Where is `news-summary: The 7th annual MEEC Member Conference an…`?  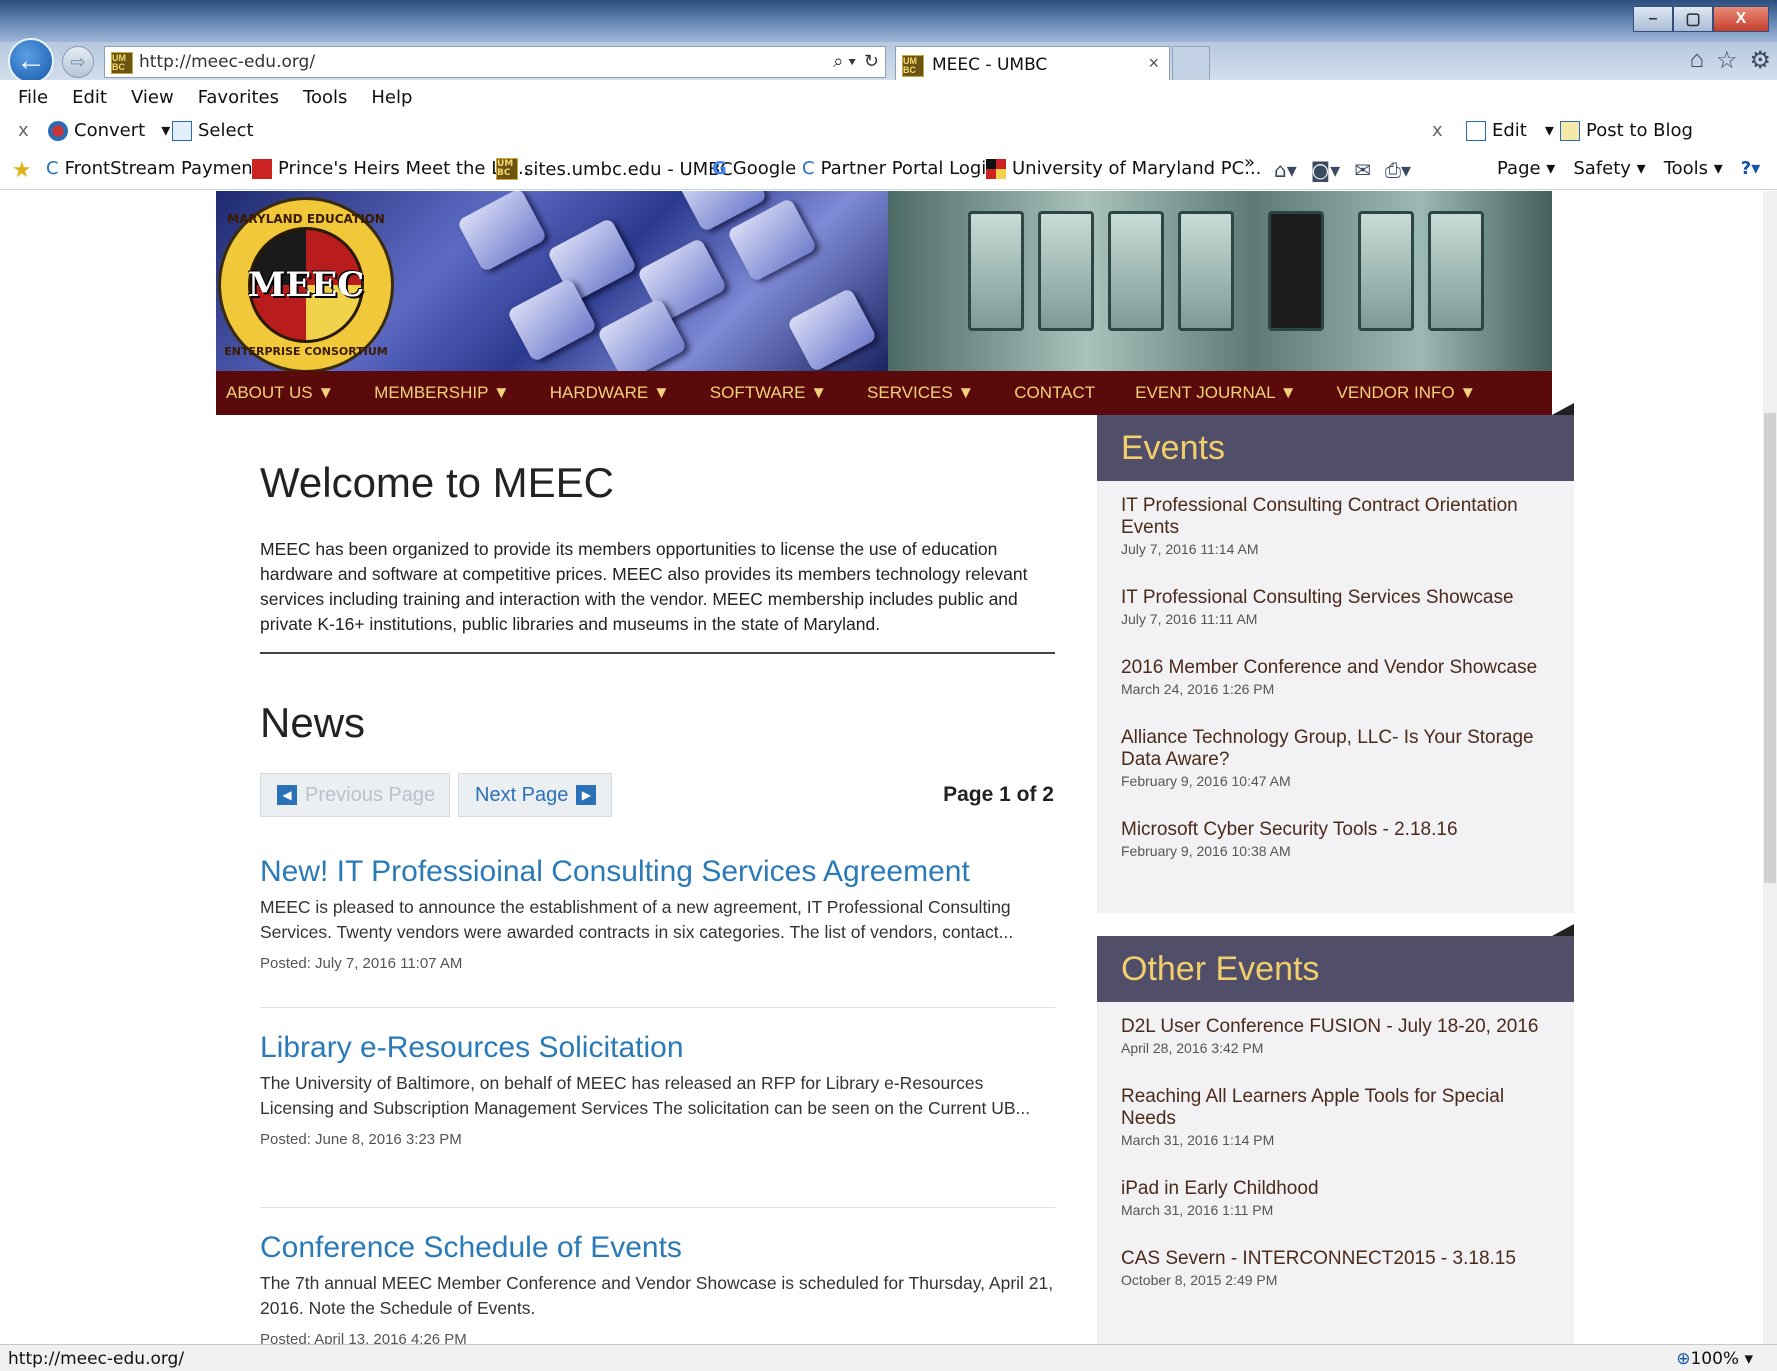
news-summary: The 7th annual MEEC Member Conference an… is located at coordinates (657, 1295).